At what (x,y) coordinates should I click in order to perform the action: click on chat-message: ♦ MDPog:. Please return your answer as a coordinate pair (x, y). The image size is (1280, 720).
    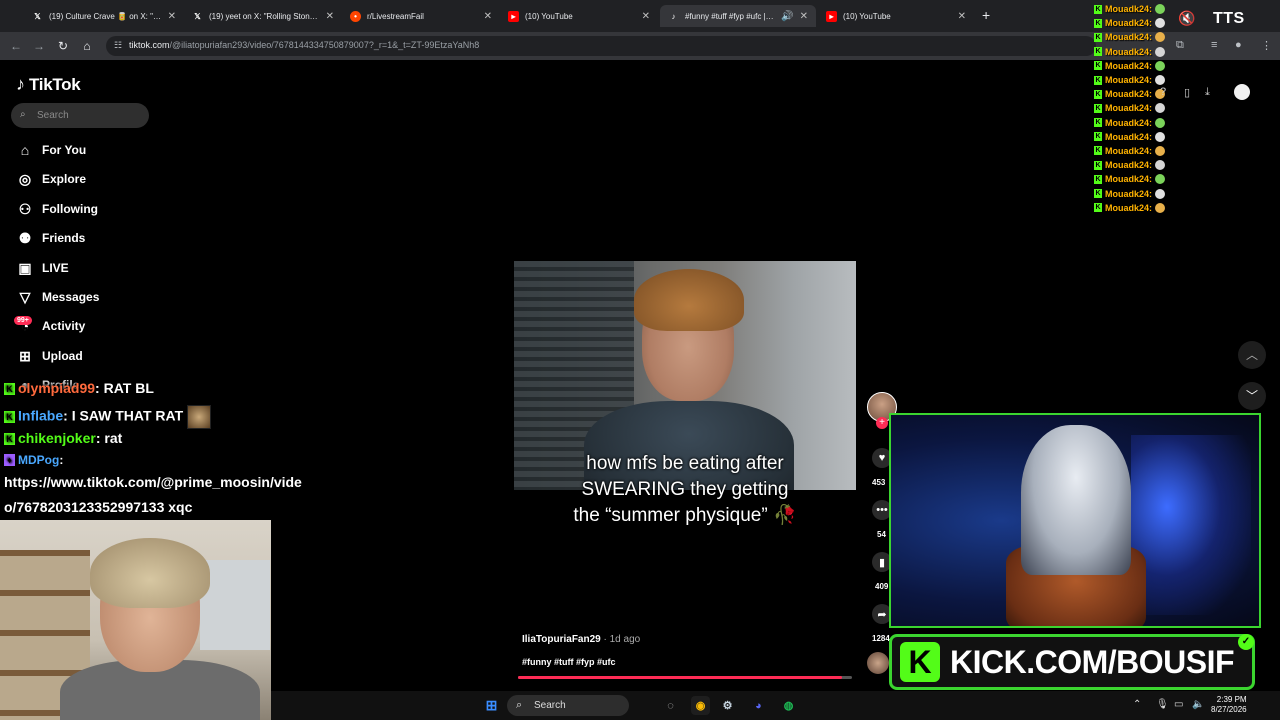
    Looking at the image, I should click on (33, 460).